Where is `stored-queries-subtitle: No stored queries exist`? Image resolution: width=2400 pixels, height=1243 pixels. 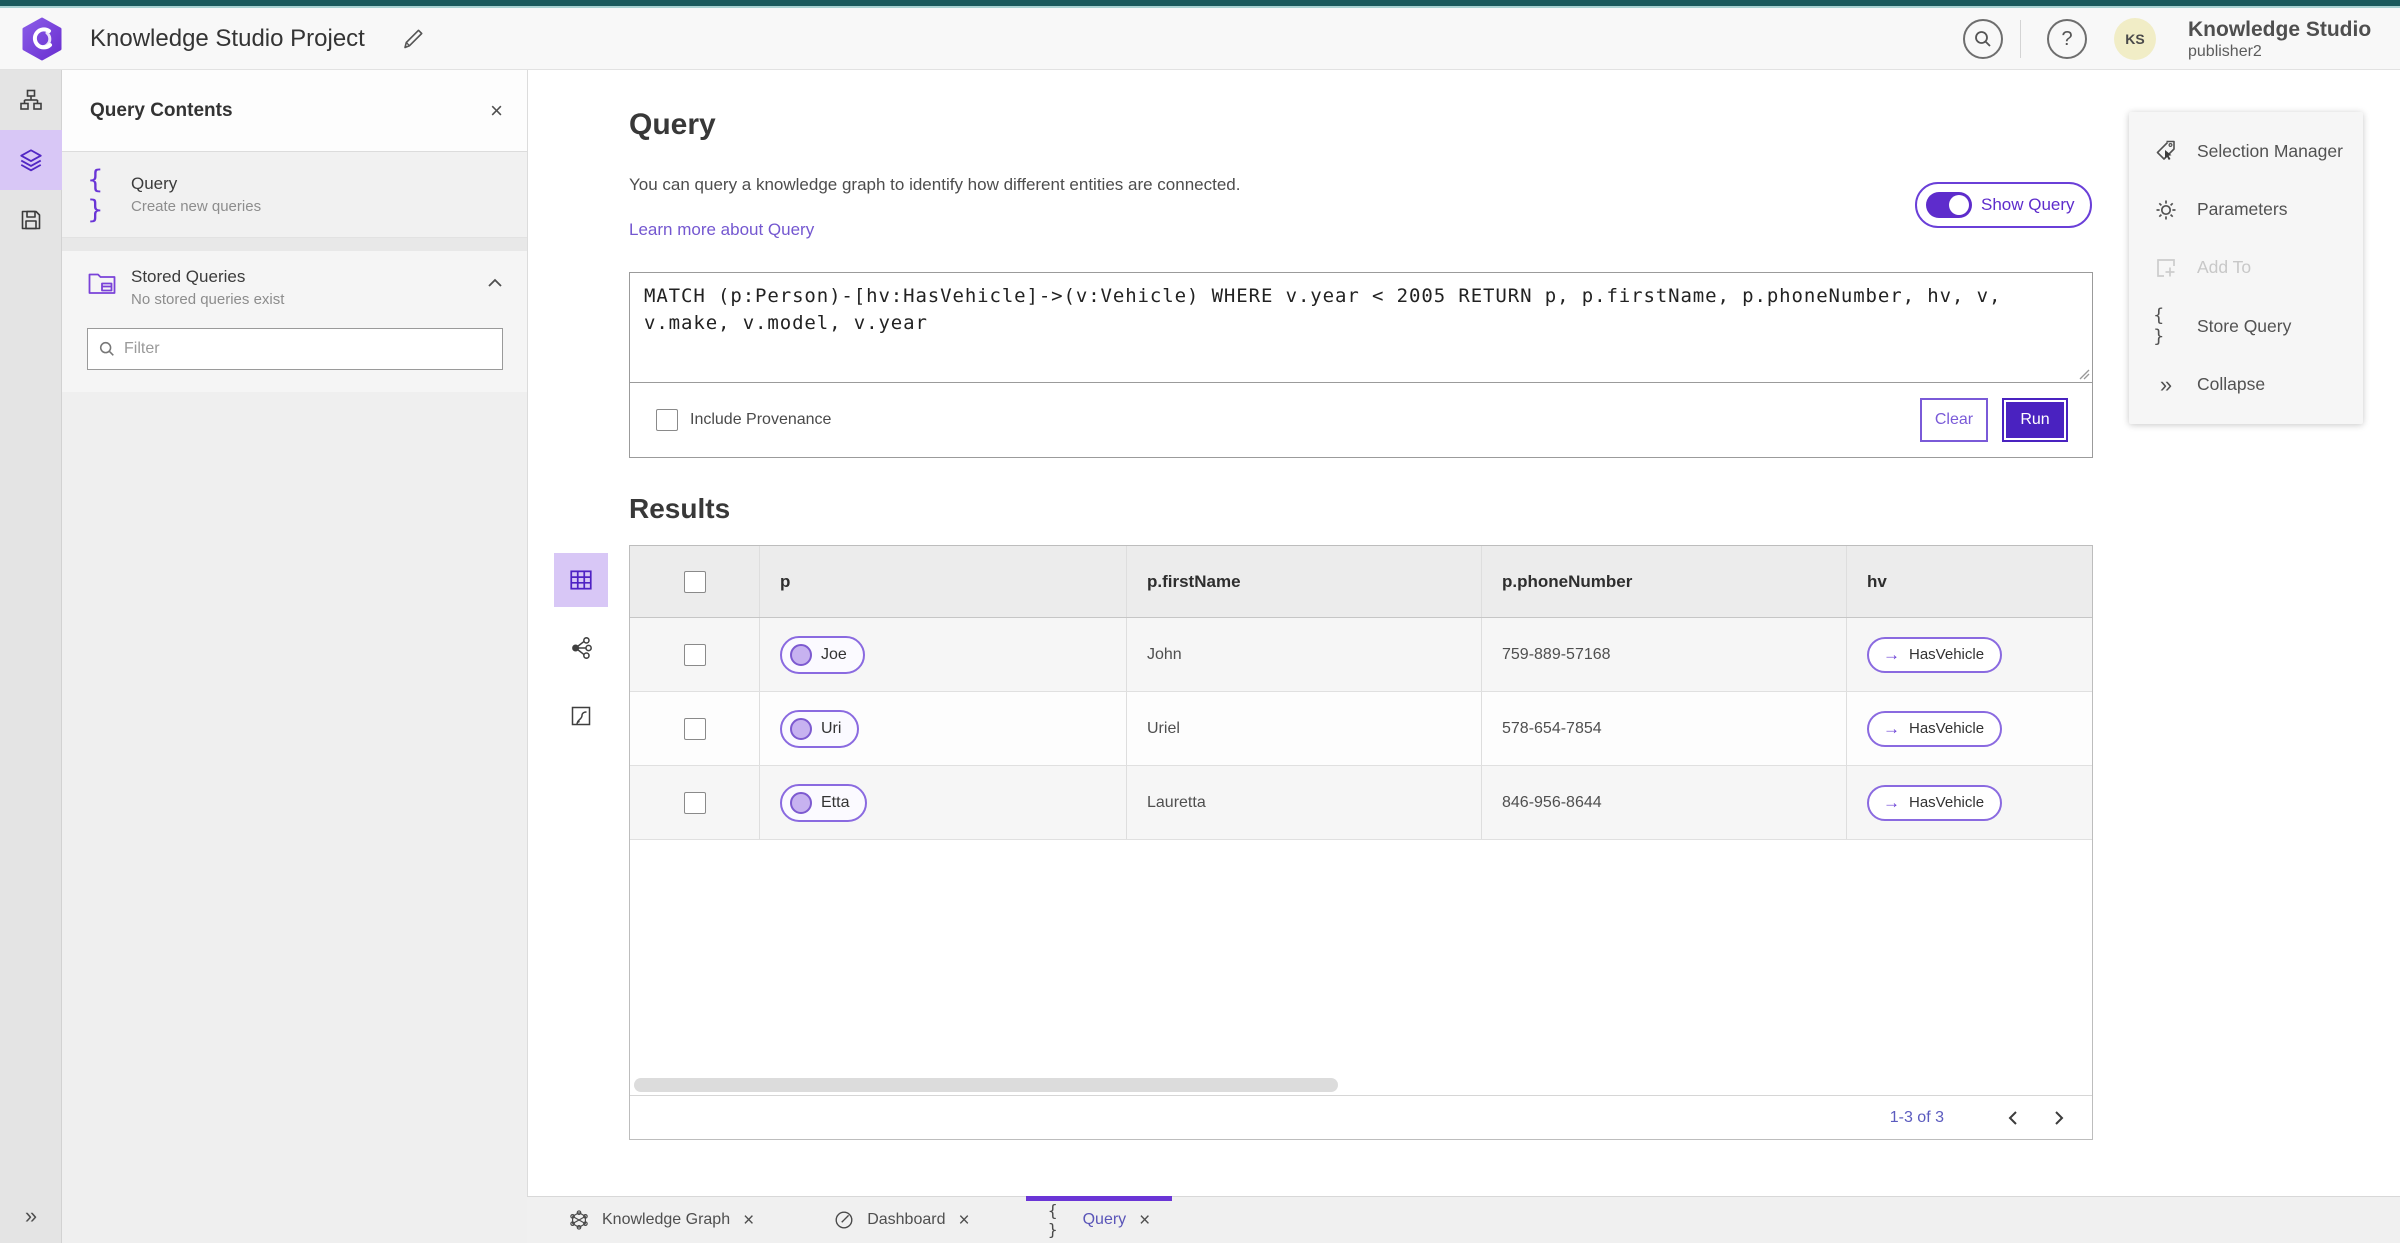
stored-queries-subtitle: No stored queries exist is located at coordinates (208, 299).